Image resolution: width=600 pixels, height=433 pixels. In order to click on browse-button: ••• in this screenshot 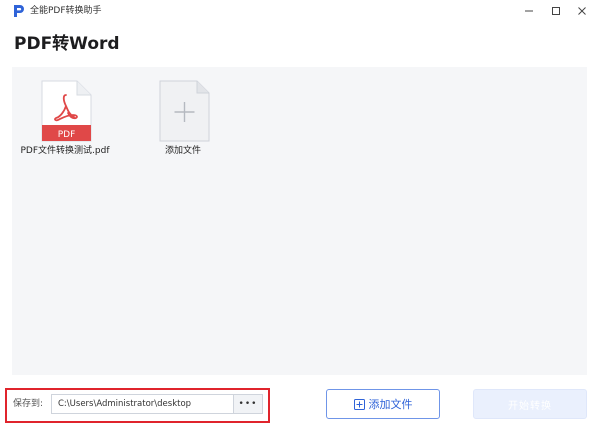, I will do `click(248, 404)`.